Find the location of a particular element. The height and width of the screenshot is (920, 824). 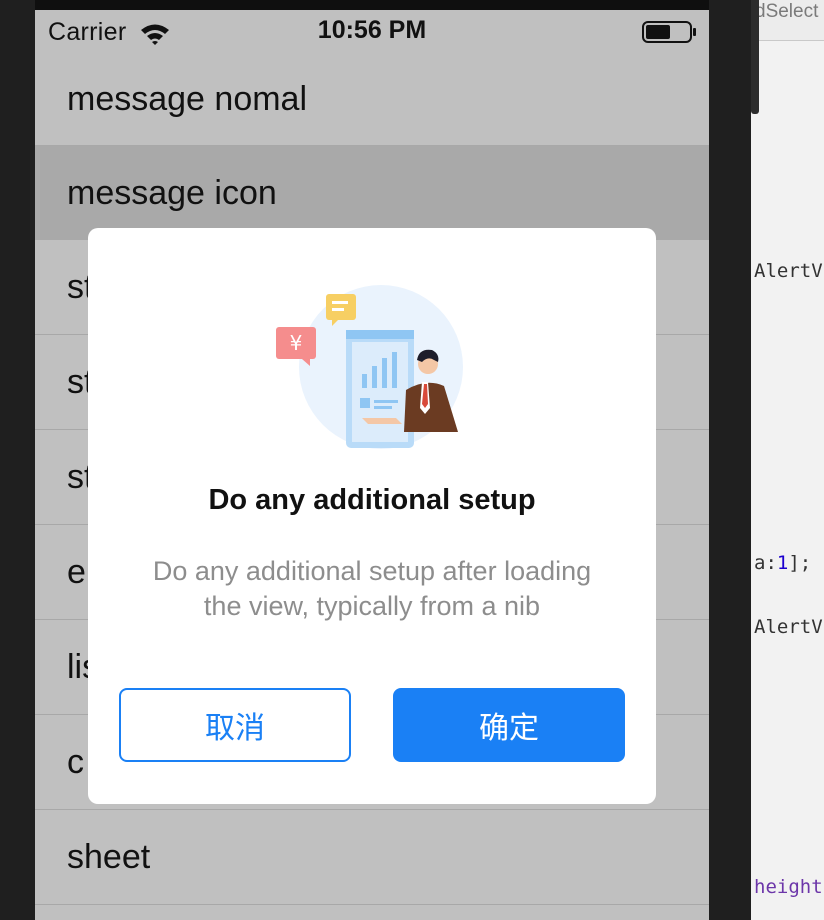

row-label: message nomal is located at coordinates (187, 99).